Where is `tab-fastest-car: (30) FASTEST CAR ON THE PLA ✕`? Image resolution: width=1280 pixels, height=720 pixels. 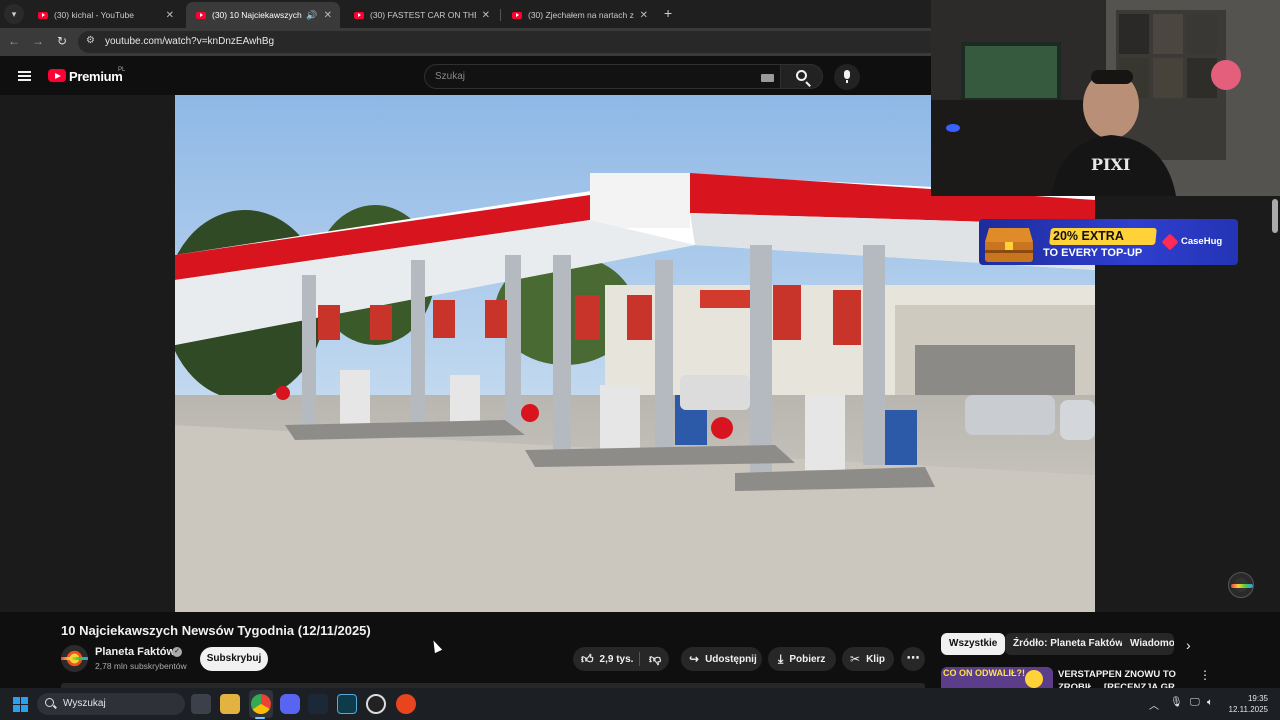
tab-fastest-car: (30) FASTEST CAR ON THE PLA ✕ is located at coordinates (421, 15).